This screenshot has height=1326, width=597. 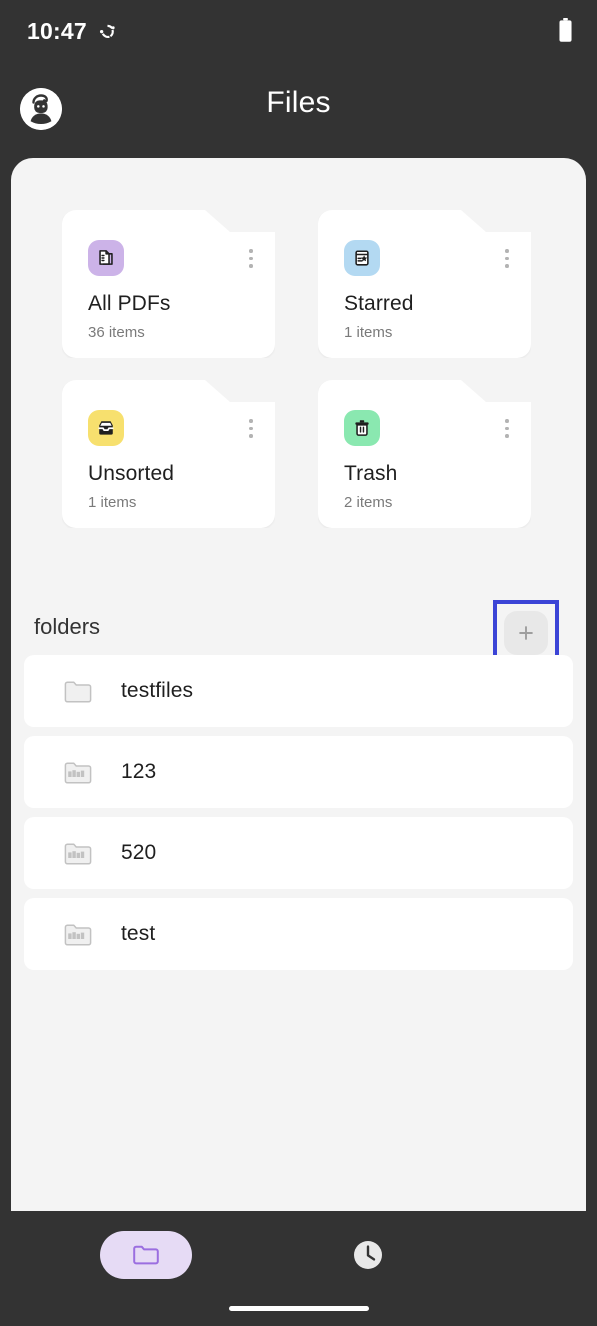 What do you see at coordinates (565, 31) in the screenshot?
I see `battery-full-icon` at bounding box center [565, 31].